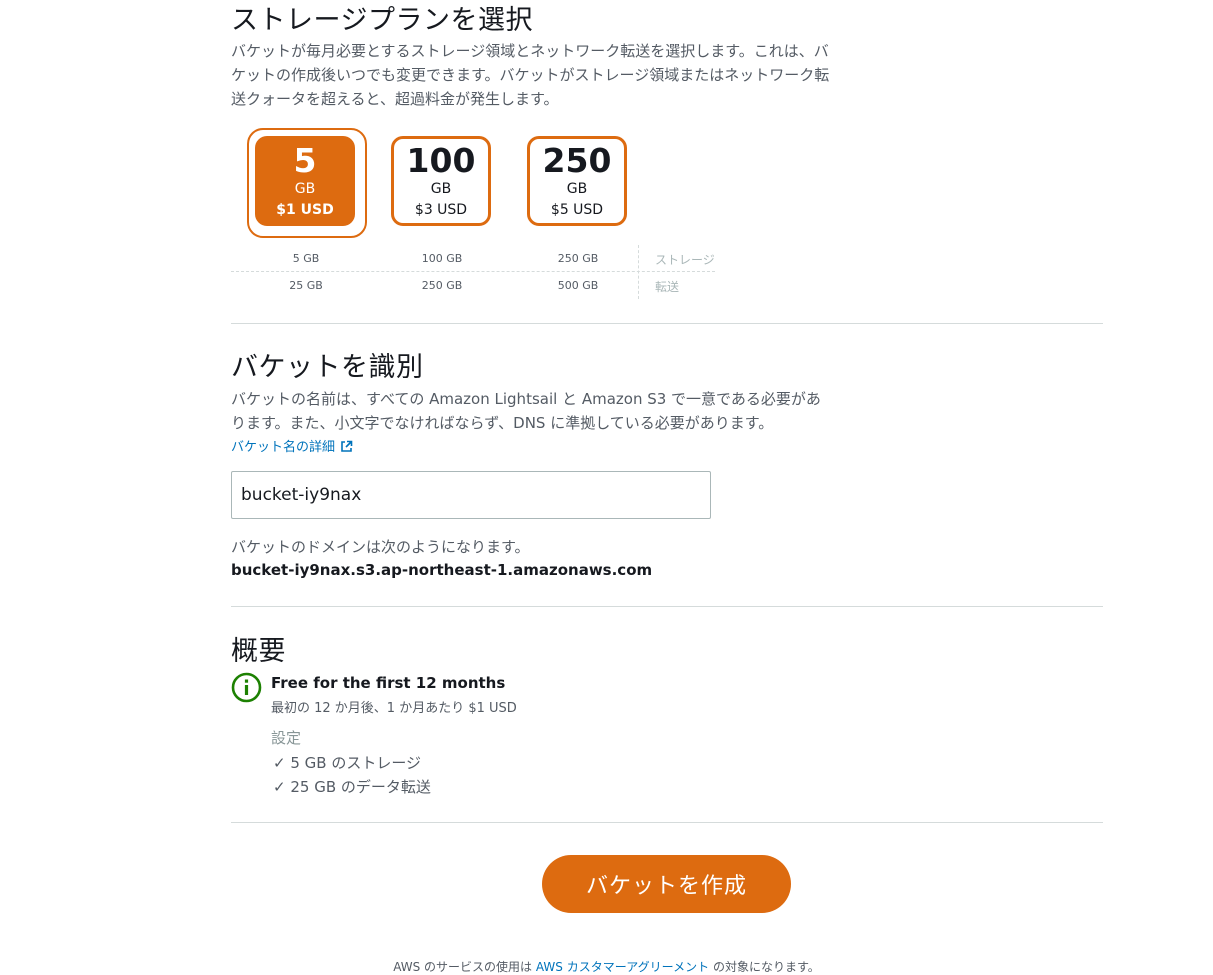 The width and height of the screenshot is (1213, 975). Describe the element at coordinates (286, 738) in the screenshot. I see `settings-label: 設定` at that location.